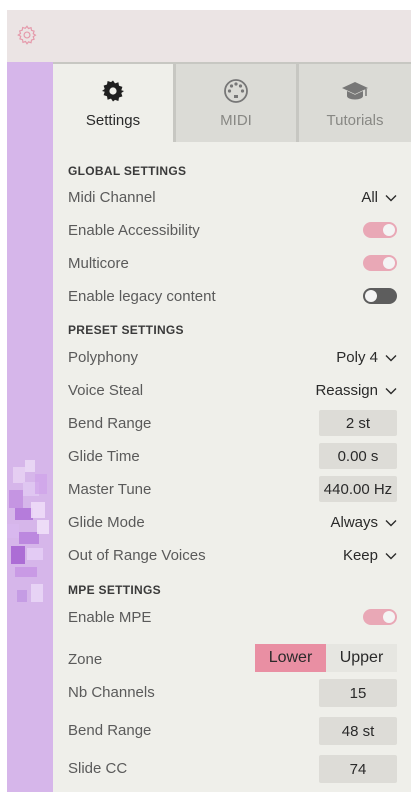  Describe the element at coordinates (357, 357) in the screenshot. I see `polyphony-value: Poly 4` at that location.